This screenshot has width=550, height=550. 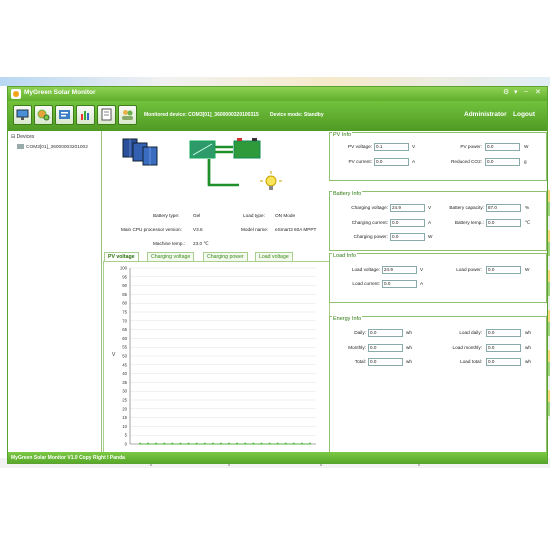 I want to click on charging-power-field: 0.0, so click(x=407, y=237).